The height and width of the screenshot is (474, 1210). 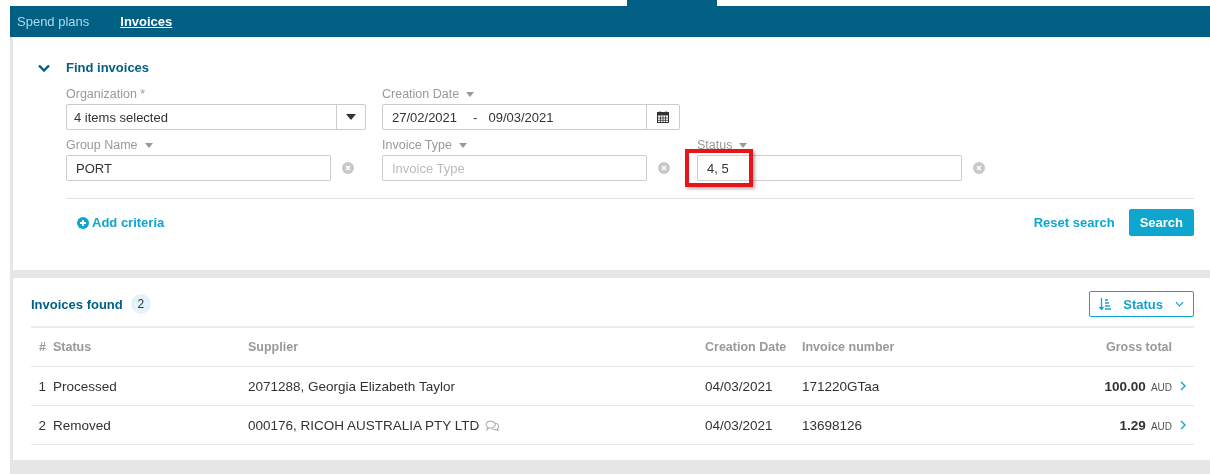 What do you see at coordinates (82, 425) in the screenshot?
I see `table-cell-text: Removed` at bounding box center [82, 425].